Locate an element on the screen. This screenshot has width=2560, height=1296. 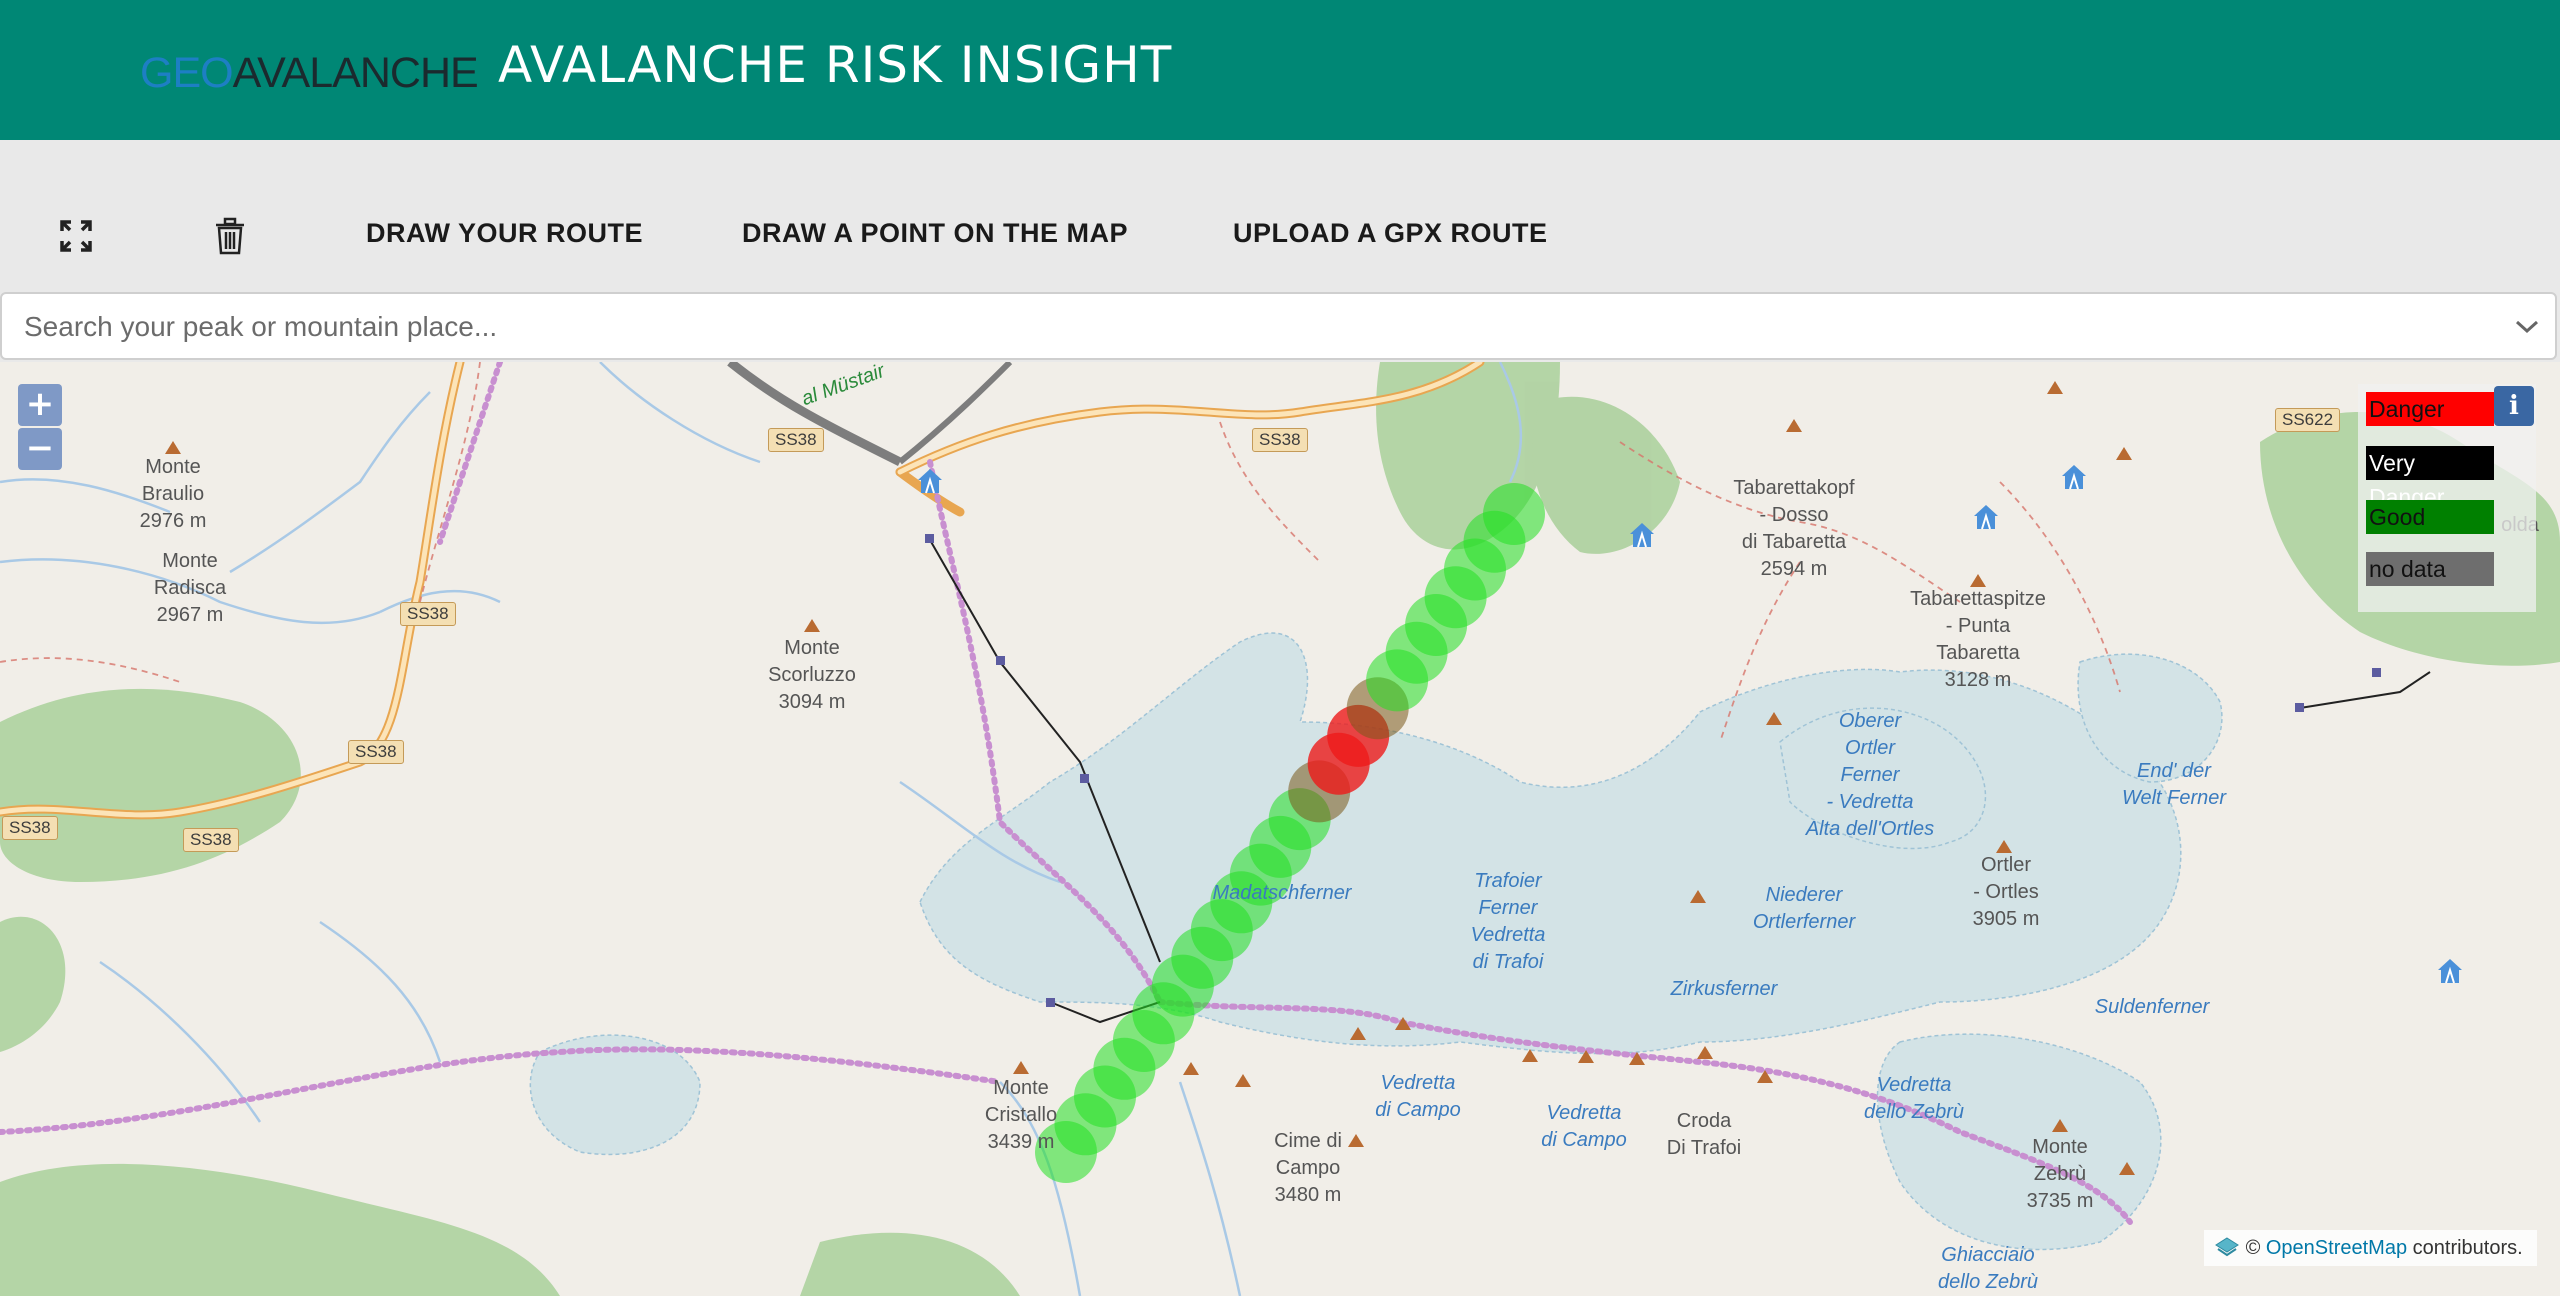
glacier-label: Zirkusferner is located at coordinates (1724, 989).